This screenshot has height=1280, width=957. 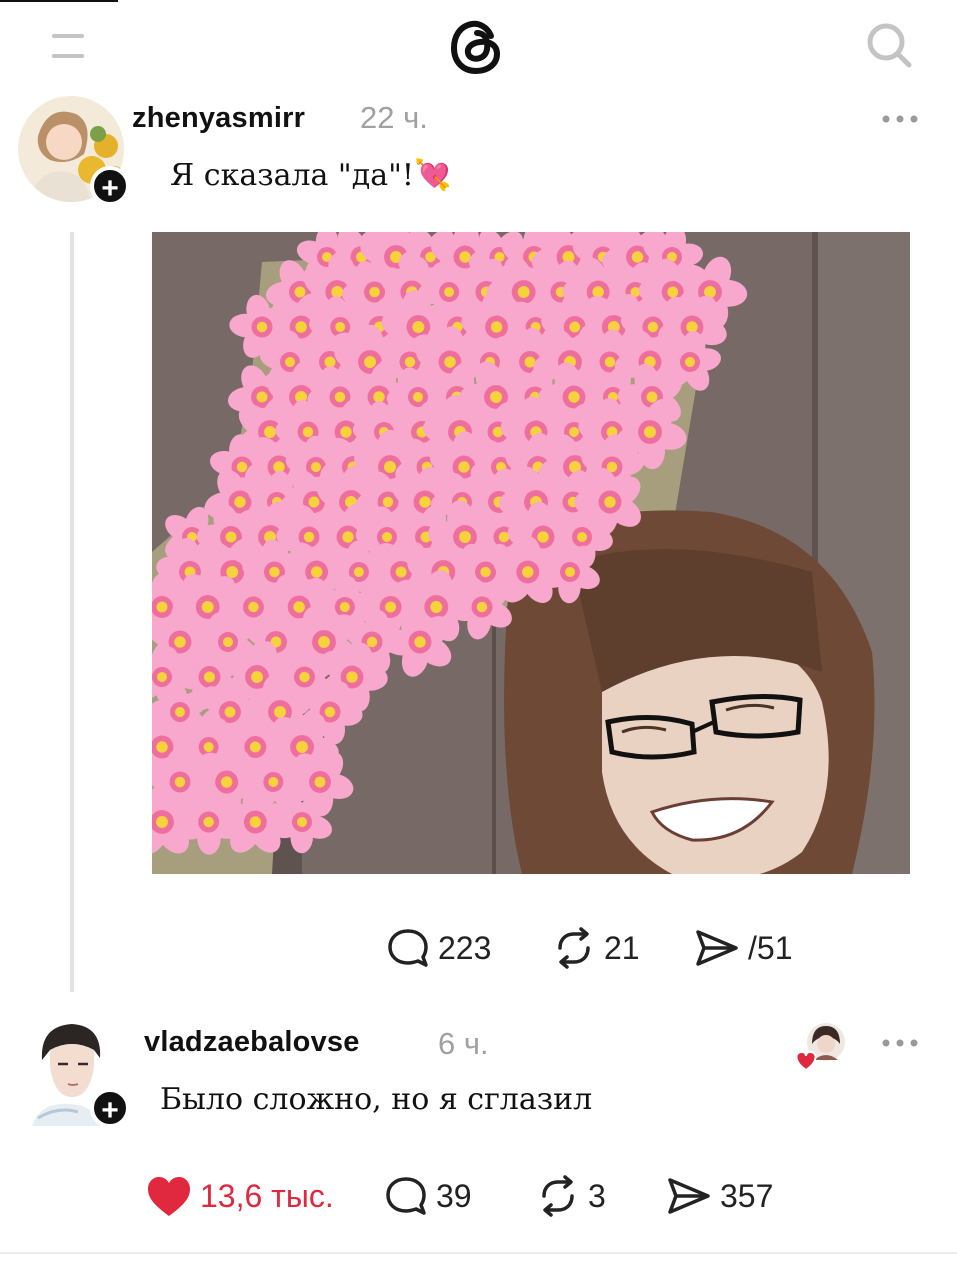 What do you see at coordinates (169, 1196) in the screenshot?
I see `heart-filled-icon` at bounding box center [169, 1196].